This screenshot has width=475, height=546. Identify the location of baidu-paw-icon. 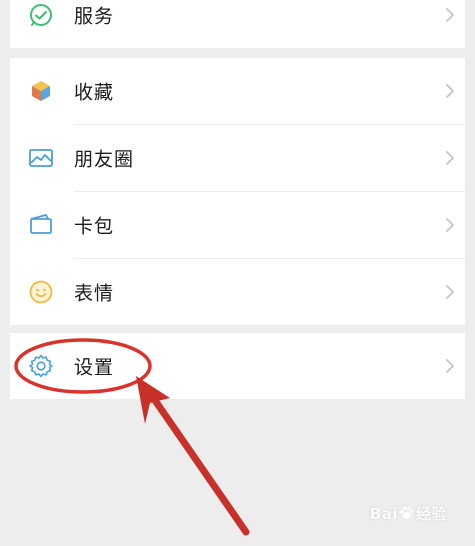
(407, 513).